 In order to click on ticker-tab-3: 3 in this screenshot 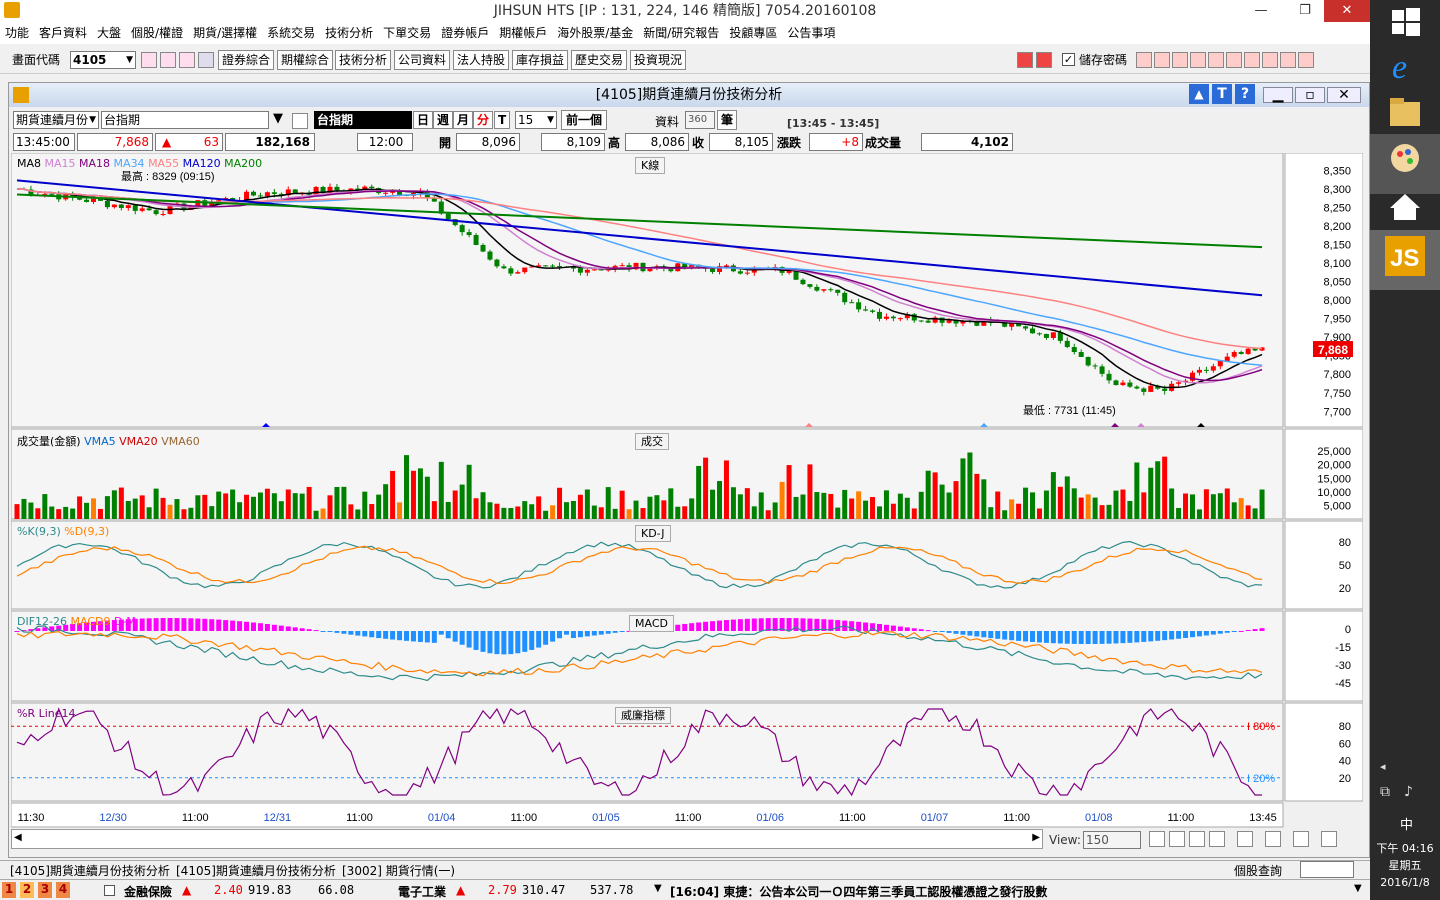, I will do `click(45, 890)`.